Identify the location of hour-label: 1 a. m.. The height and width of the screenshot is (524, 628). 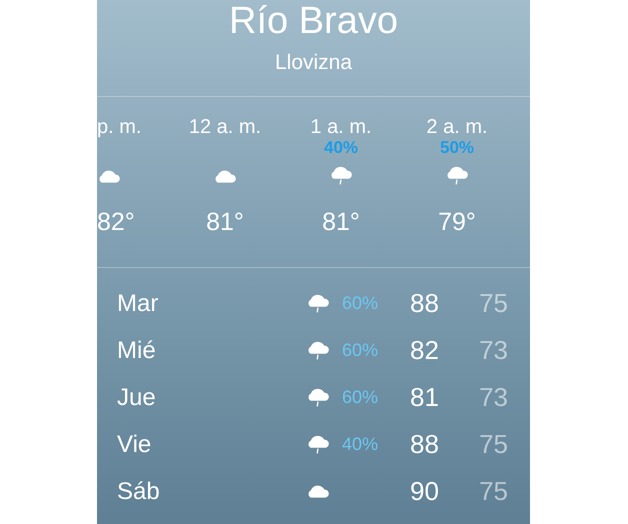
(341, 127).